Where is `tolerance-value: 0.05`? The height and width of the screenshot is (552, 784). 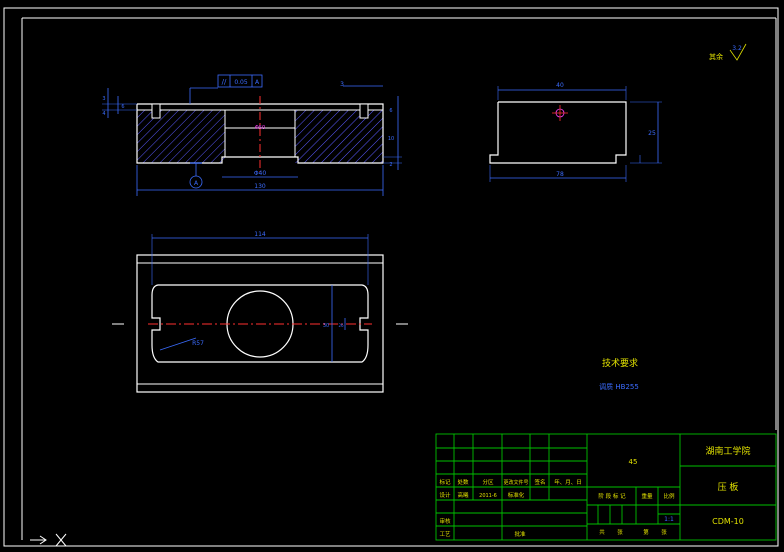 tolerance-value: 0.05 is located at coordinates (241, 82).